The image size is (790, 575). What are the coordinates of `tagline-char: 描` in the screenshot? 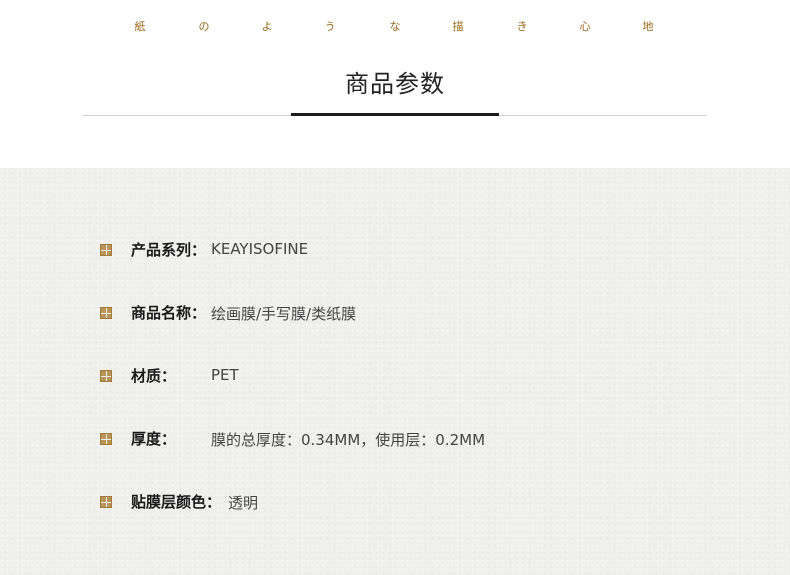 It's located at (458, 26).